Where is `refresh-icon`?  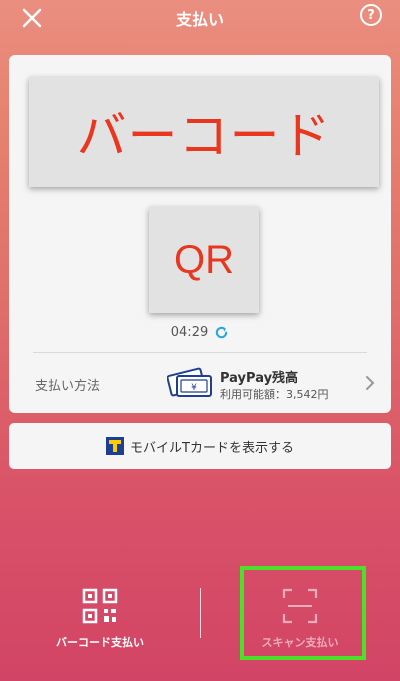
refresh-icon is located at coordinates (221, 332).